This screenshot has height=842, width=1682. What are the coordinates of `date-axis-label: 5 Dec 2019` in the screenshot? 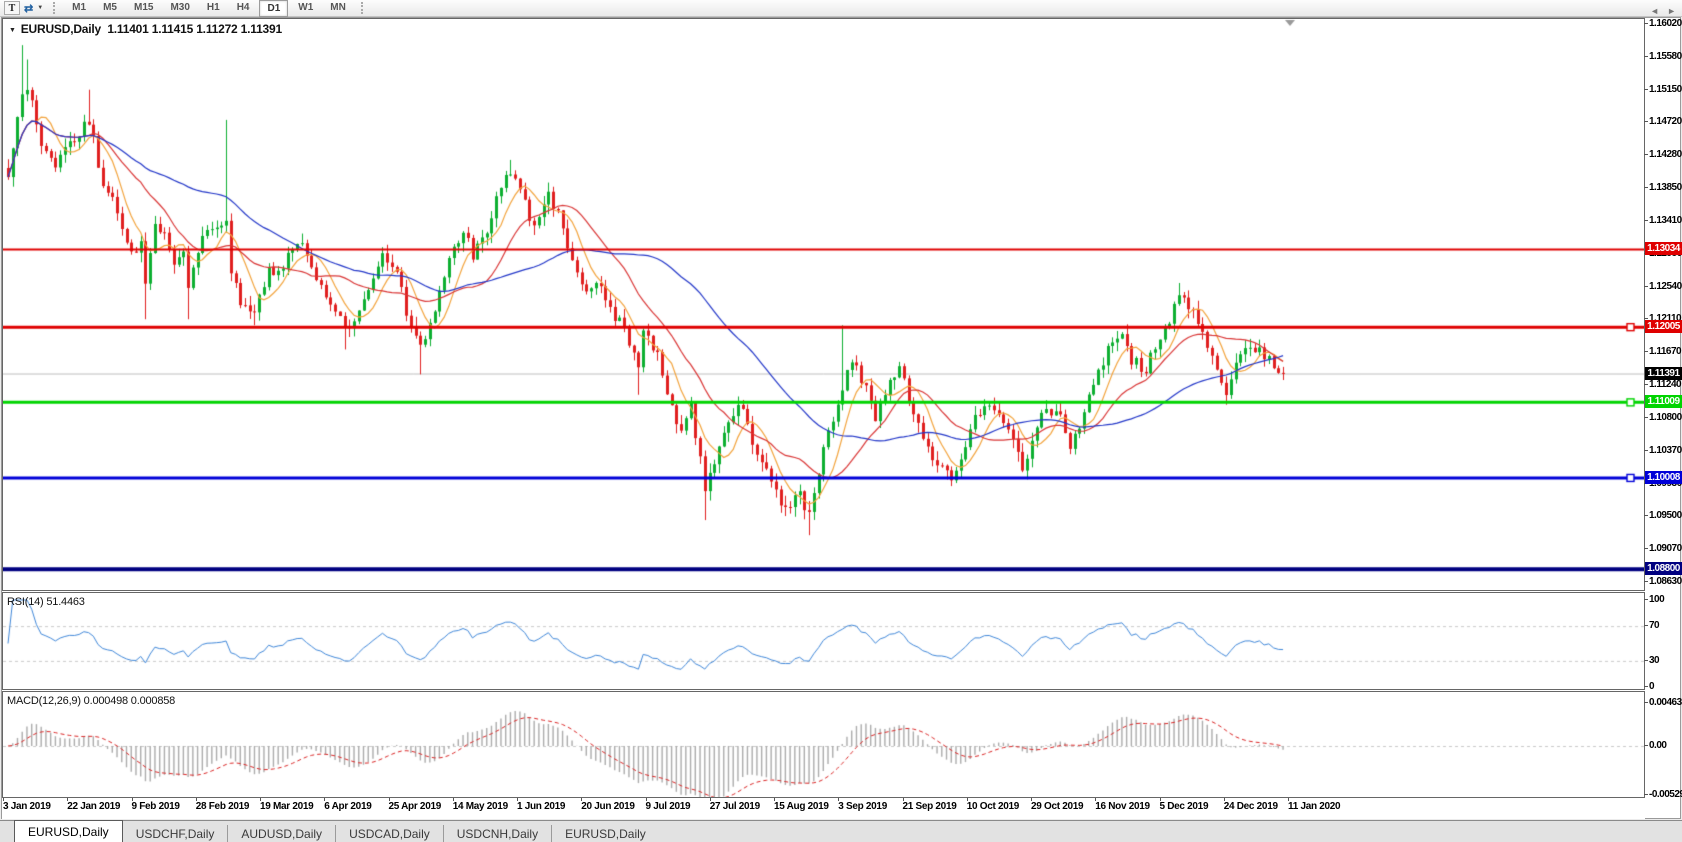 It's located at (1184, 806).